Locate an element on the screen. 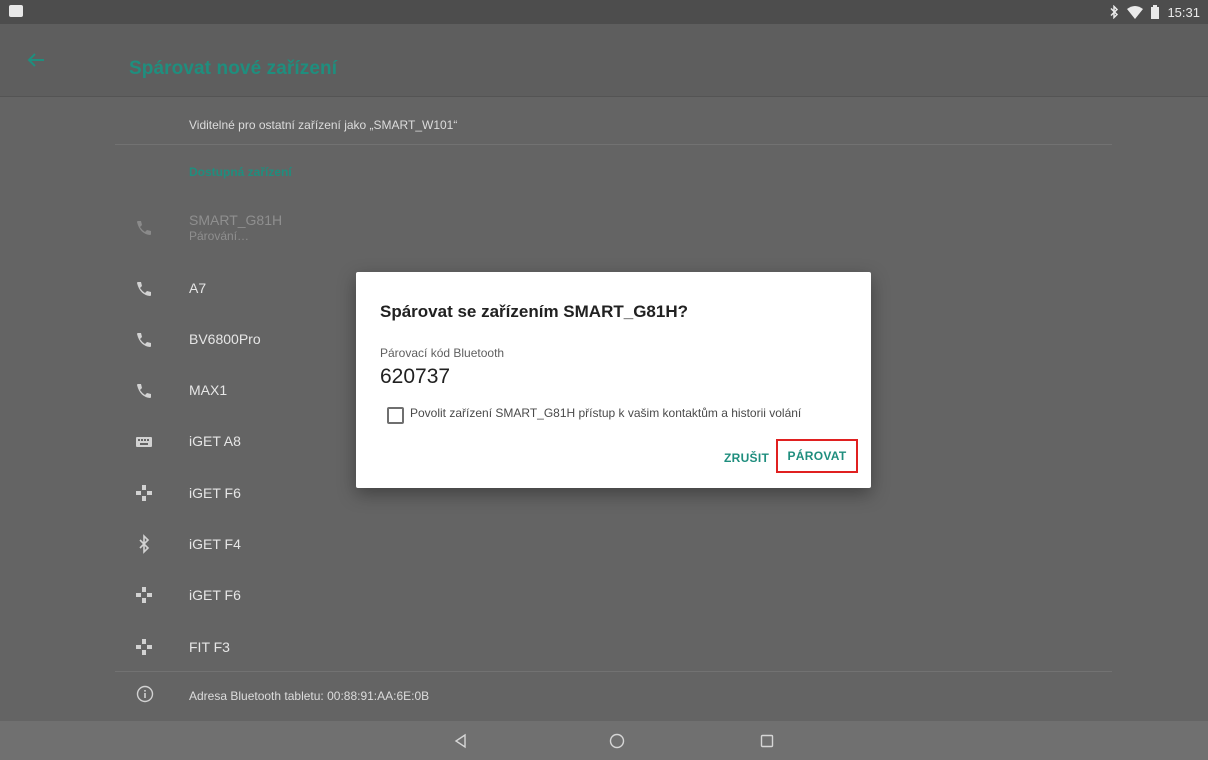 This screenshot has width=1208, height=760. status-icons: 15:31 is located at coordinates (1154, 12).